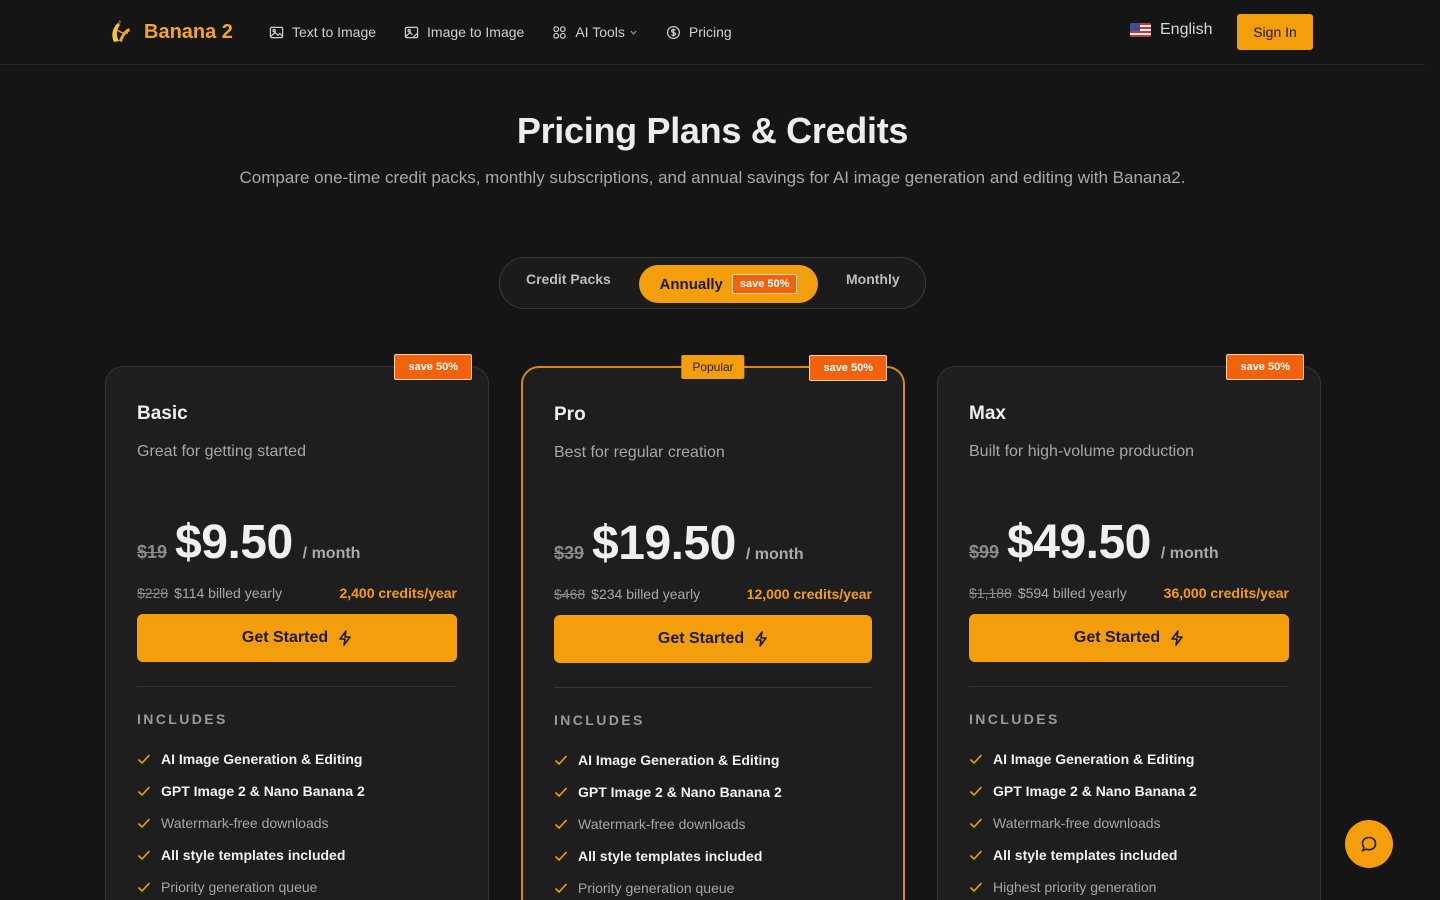  What do you see at coordinates (221, 451) in the screenshot?
I see `plan-description: Great for getting started` at bounding box center [221, 451].